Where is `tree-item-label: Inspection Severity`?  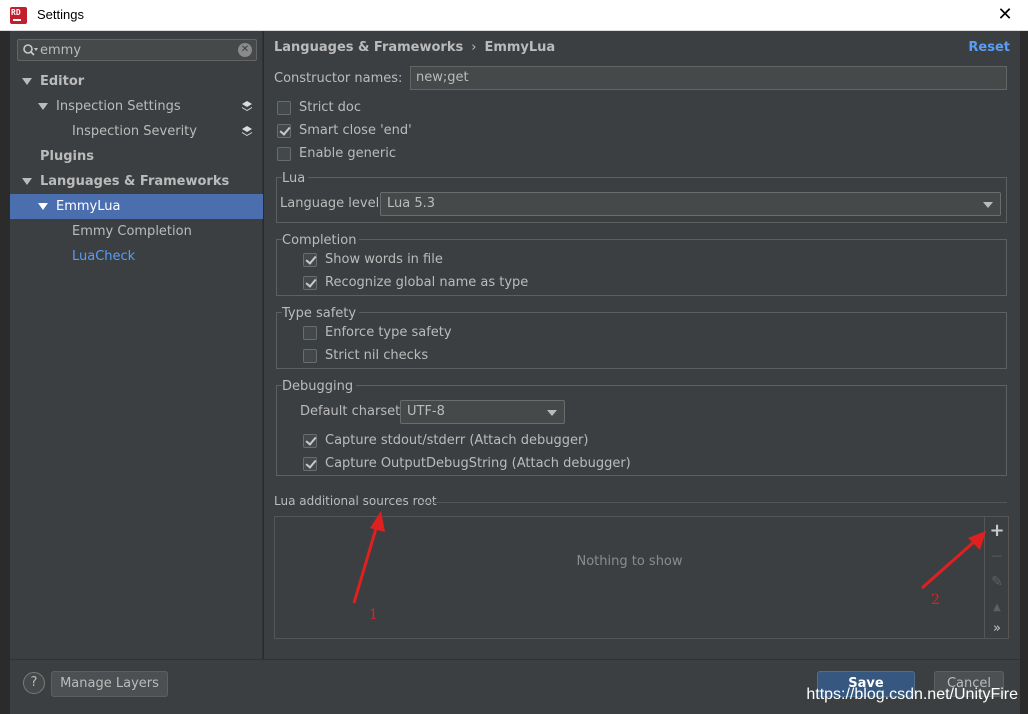 tree-item-label: Inspection Severity is located at coordinates (134, 131).